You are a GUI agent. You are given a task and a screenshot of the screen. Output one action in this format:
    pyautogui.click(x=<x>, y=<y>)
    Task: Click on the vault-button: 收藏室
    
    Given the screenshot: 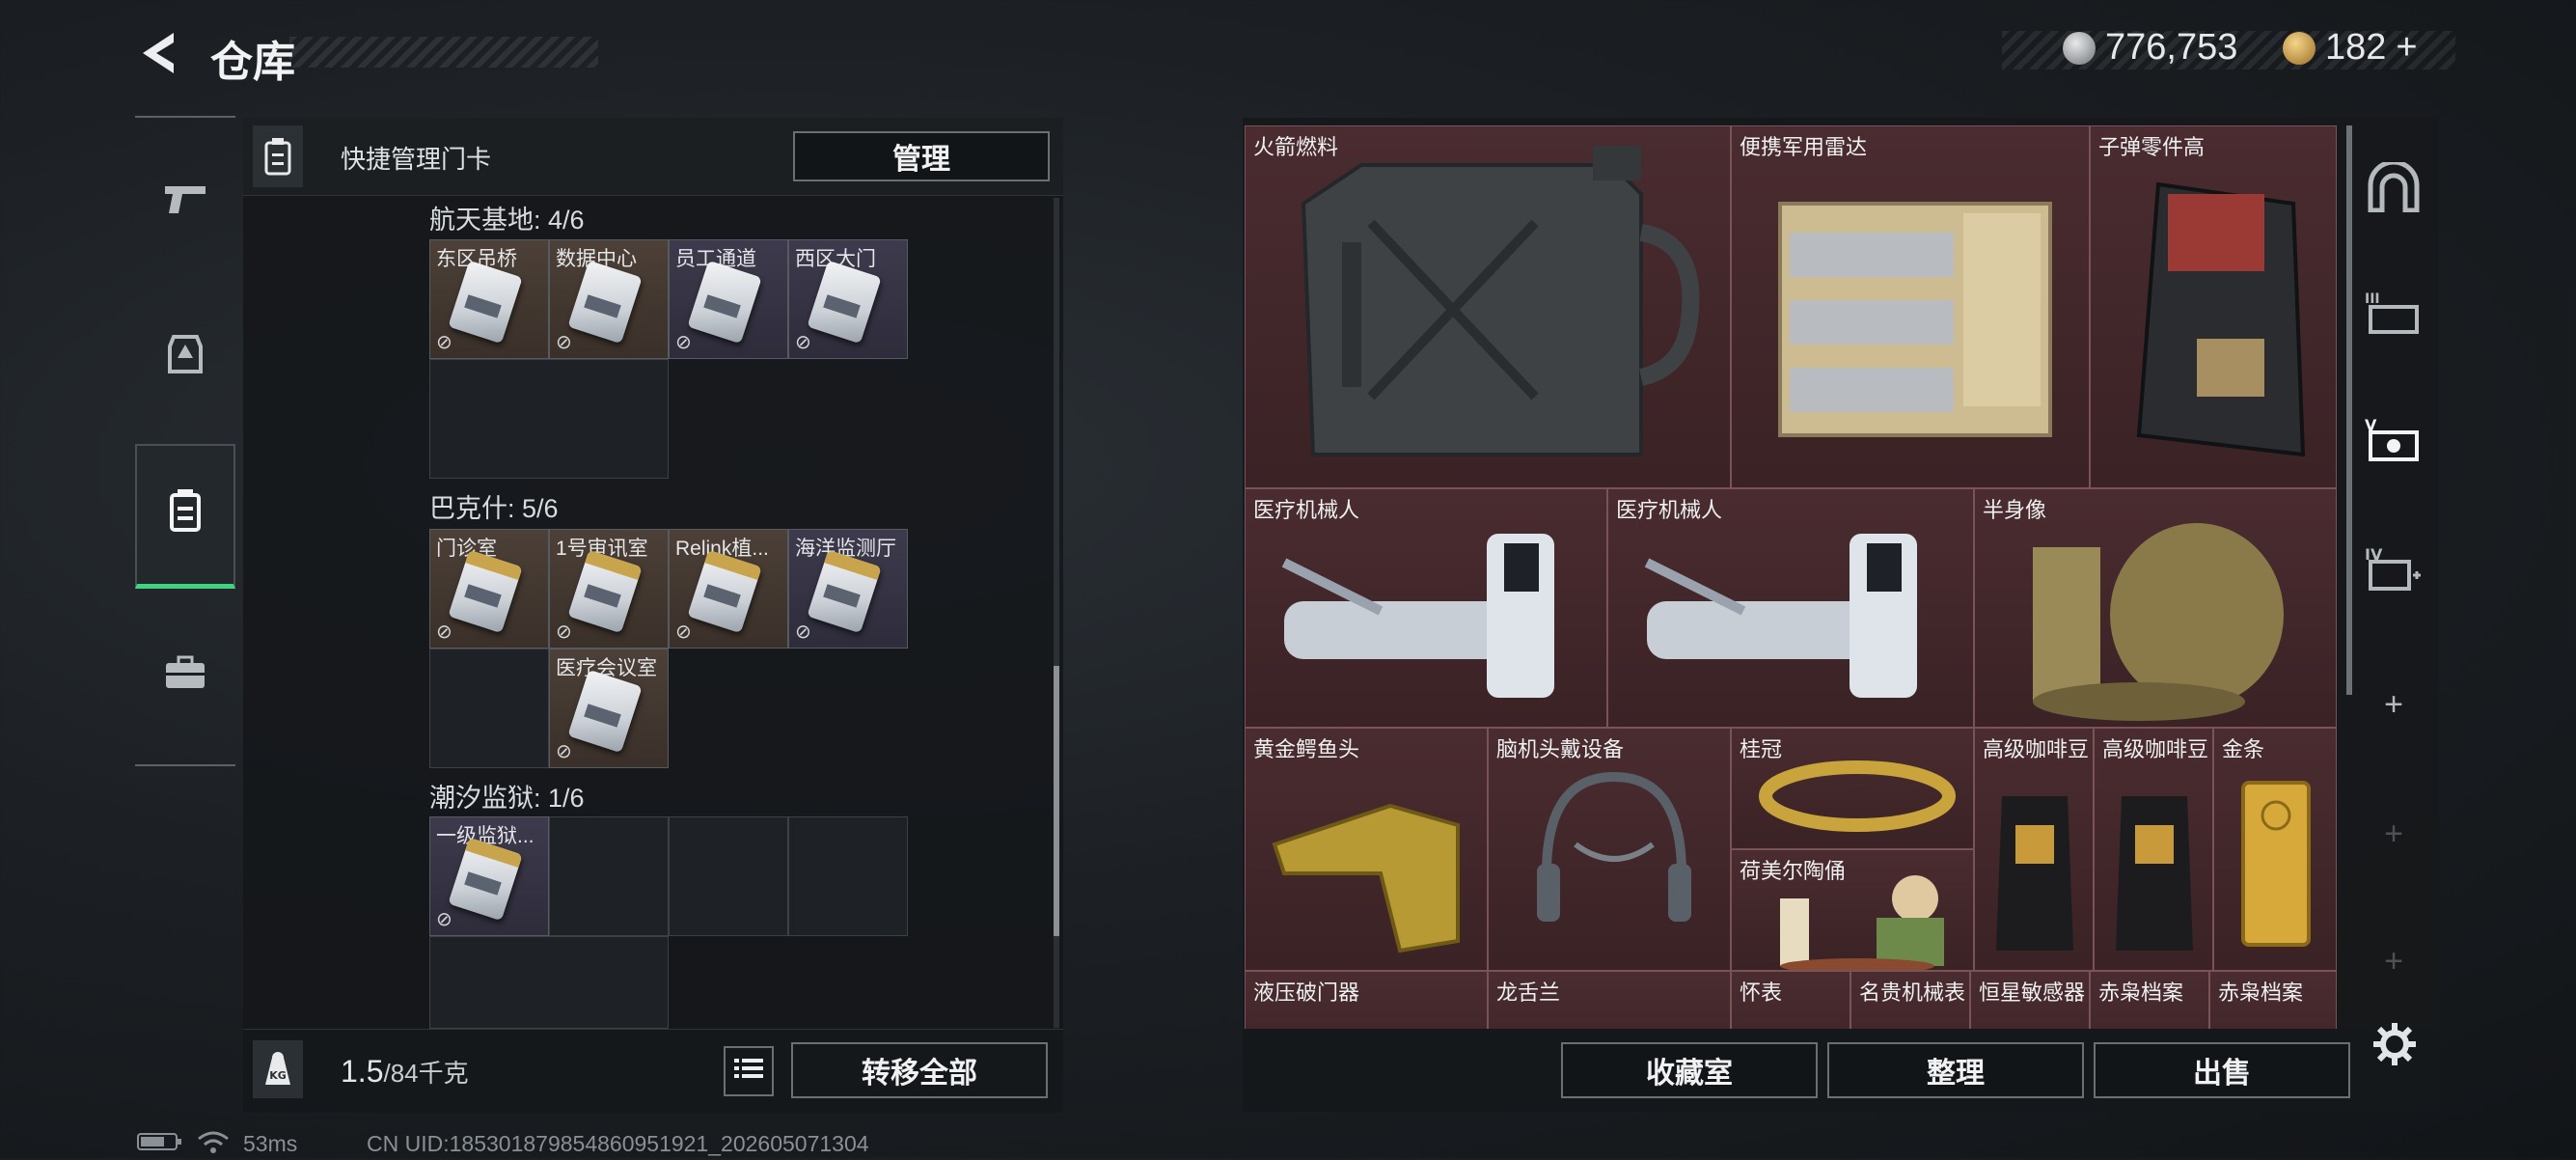 What is the action you would take?
    pyautogui.click(x=1690, y=1070)
    